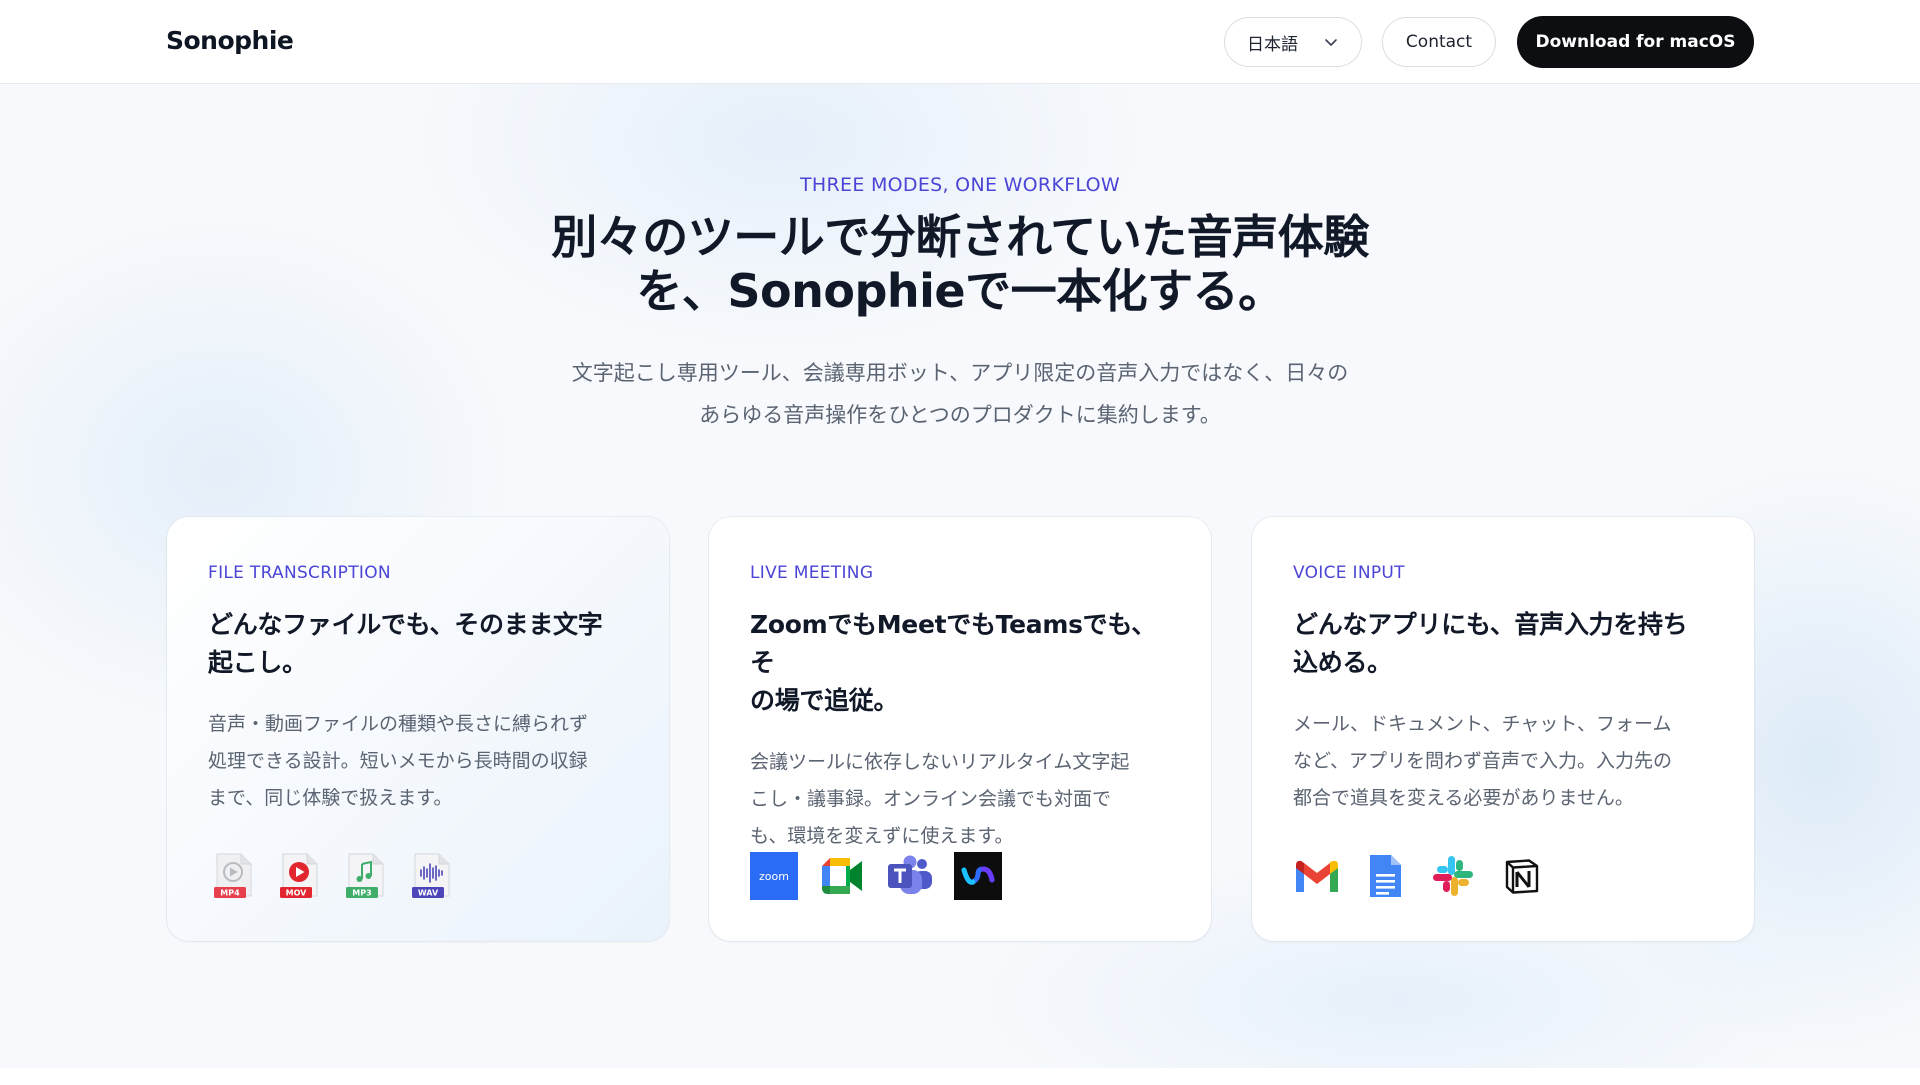 The width and height of the screenshot is (1920, 1085). I want to click on google-docs-icon, so click(1385, 876).